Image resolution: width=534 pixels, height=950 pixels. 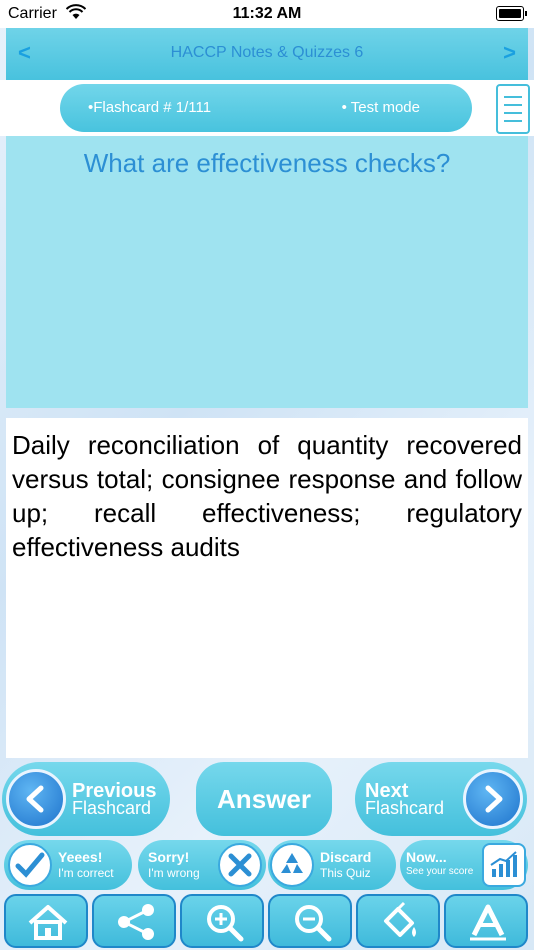 What do you see at coordinates (464, 865) in the screenshot?
I see `see-score-button: Now... See your score` at bounding box center [464, 865].